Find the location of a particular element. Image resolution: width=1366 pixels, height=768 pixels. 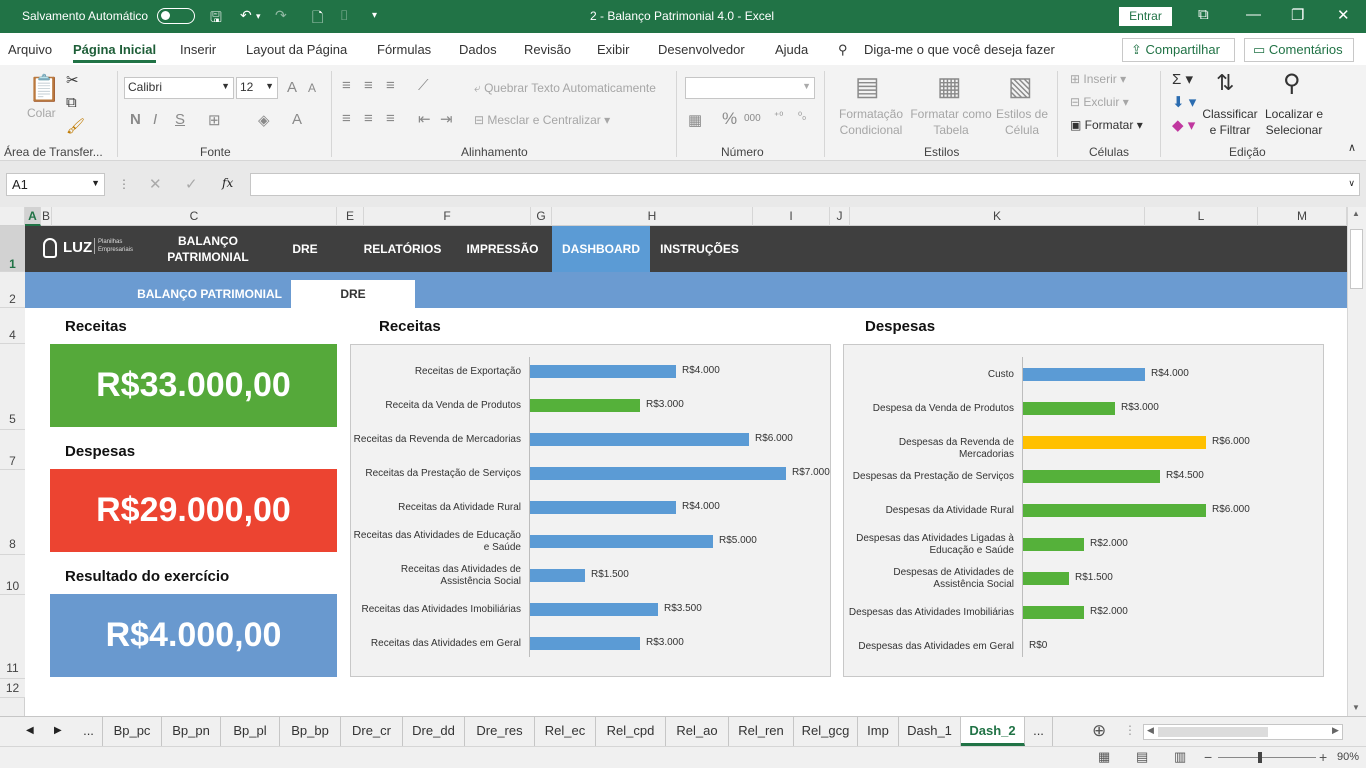

ribbon-display-icon: ⧉ is located at coordinates (1203, 14).